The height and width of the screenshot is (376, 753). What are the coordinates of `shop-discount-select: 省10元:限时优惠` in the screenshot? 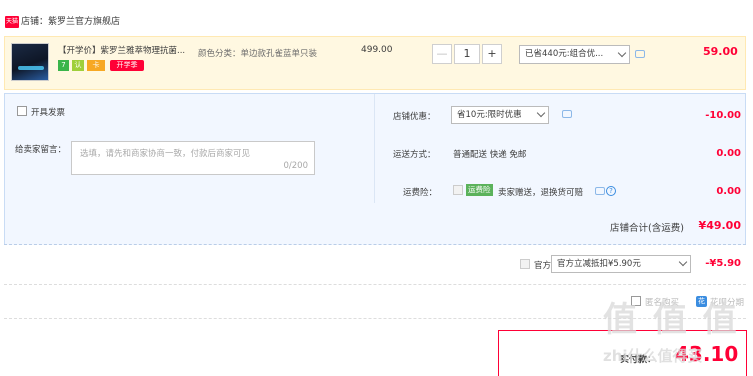 It's located at (500, 115).